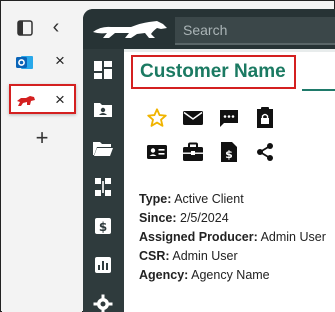  Describe the element at coordinates (164, 275) in the screenshot. I see `detail-agency-label: Agency:` at that location.